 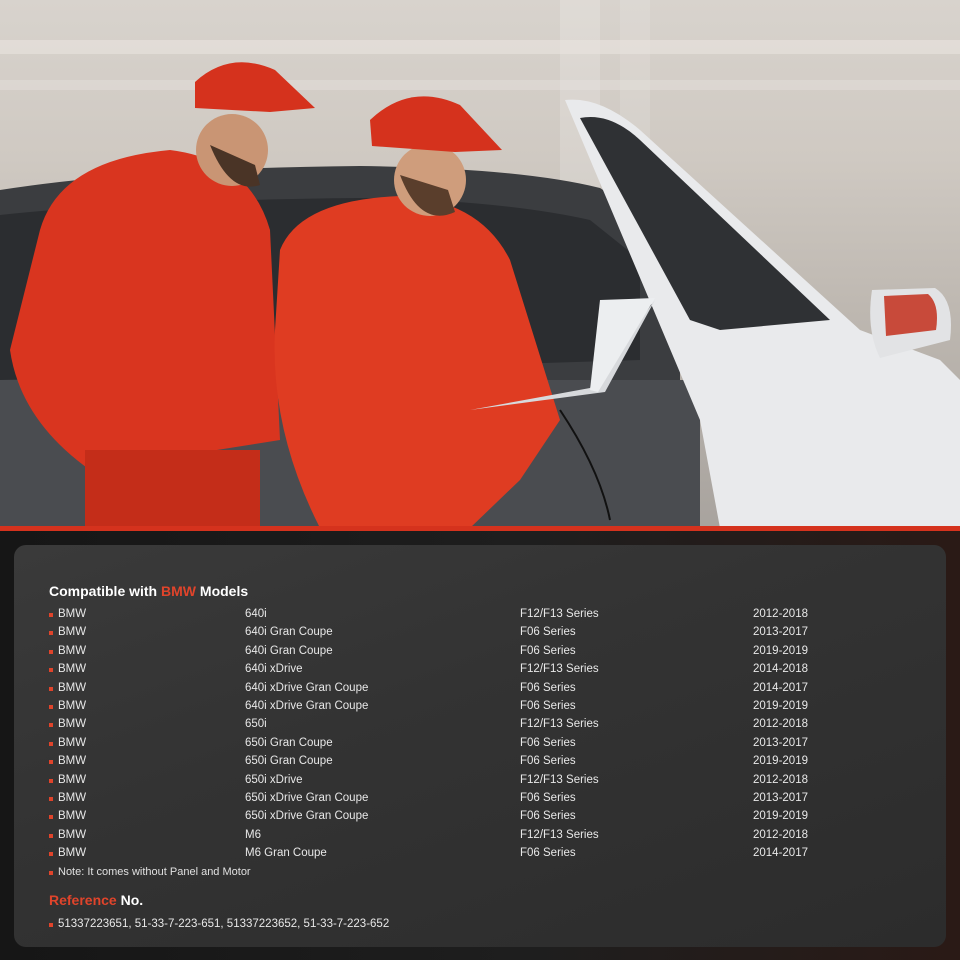 What do you see at coordinates (103, 591) in the screenshot?
I see `compatibility-title-prefix: Compatible with` at bounding box center [103, 591].